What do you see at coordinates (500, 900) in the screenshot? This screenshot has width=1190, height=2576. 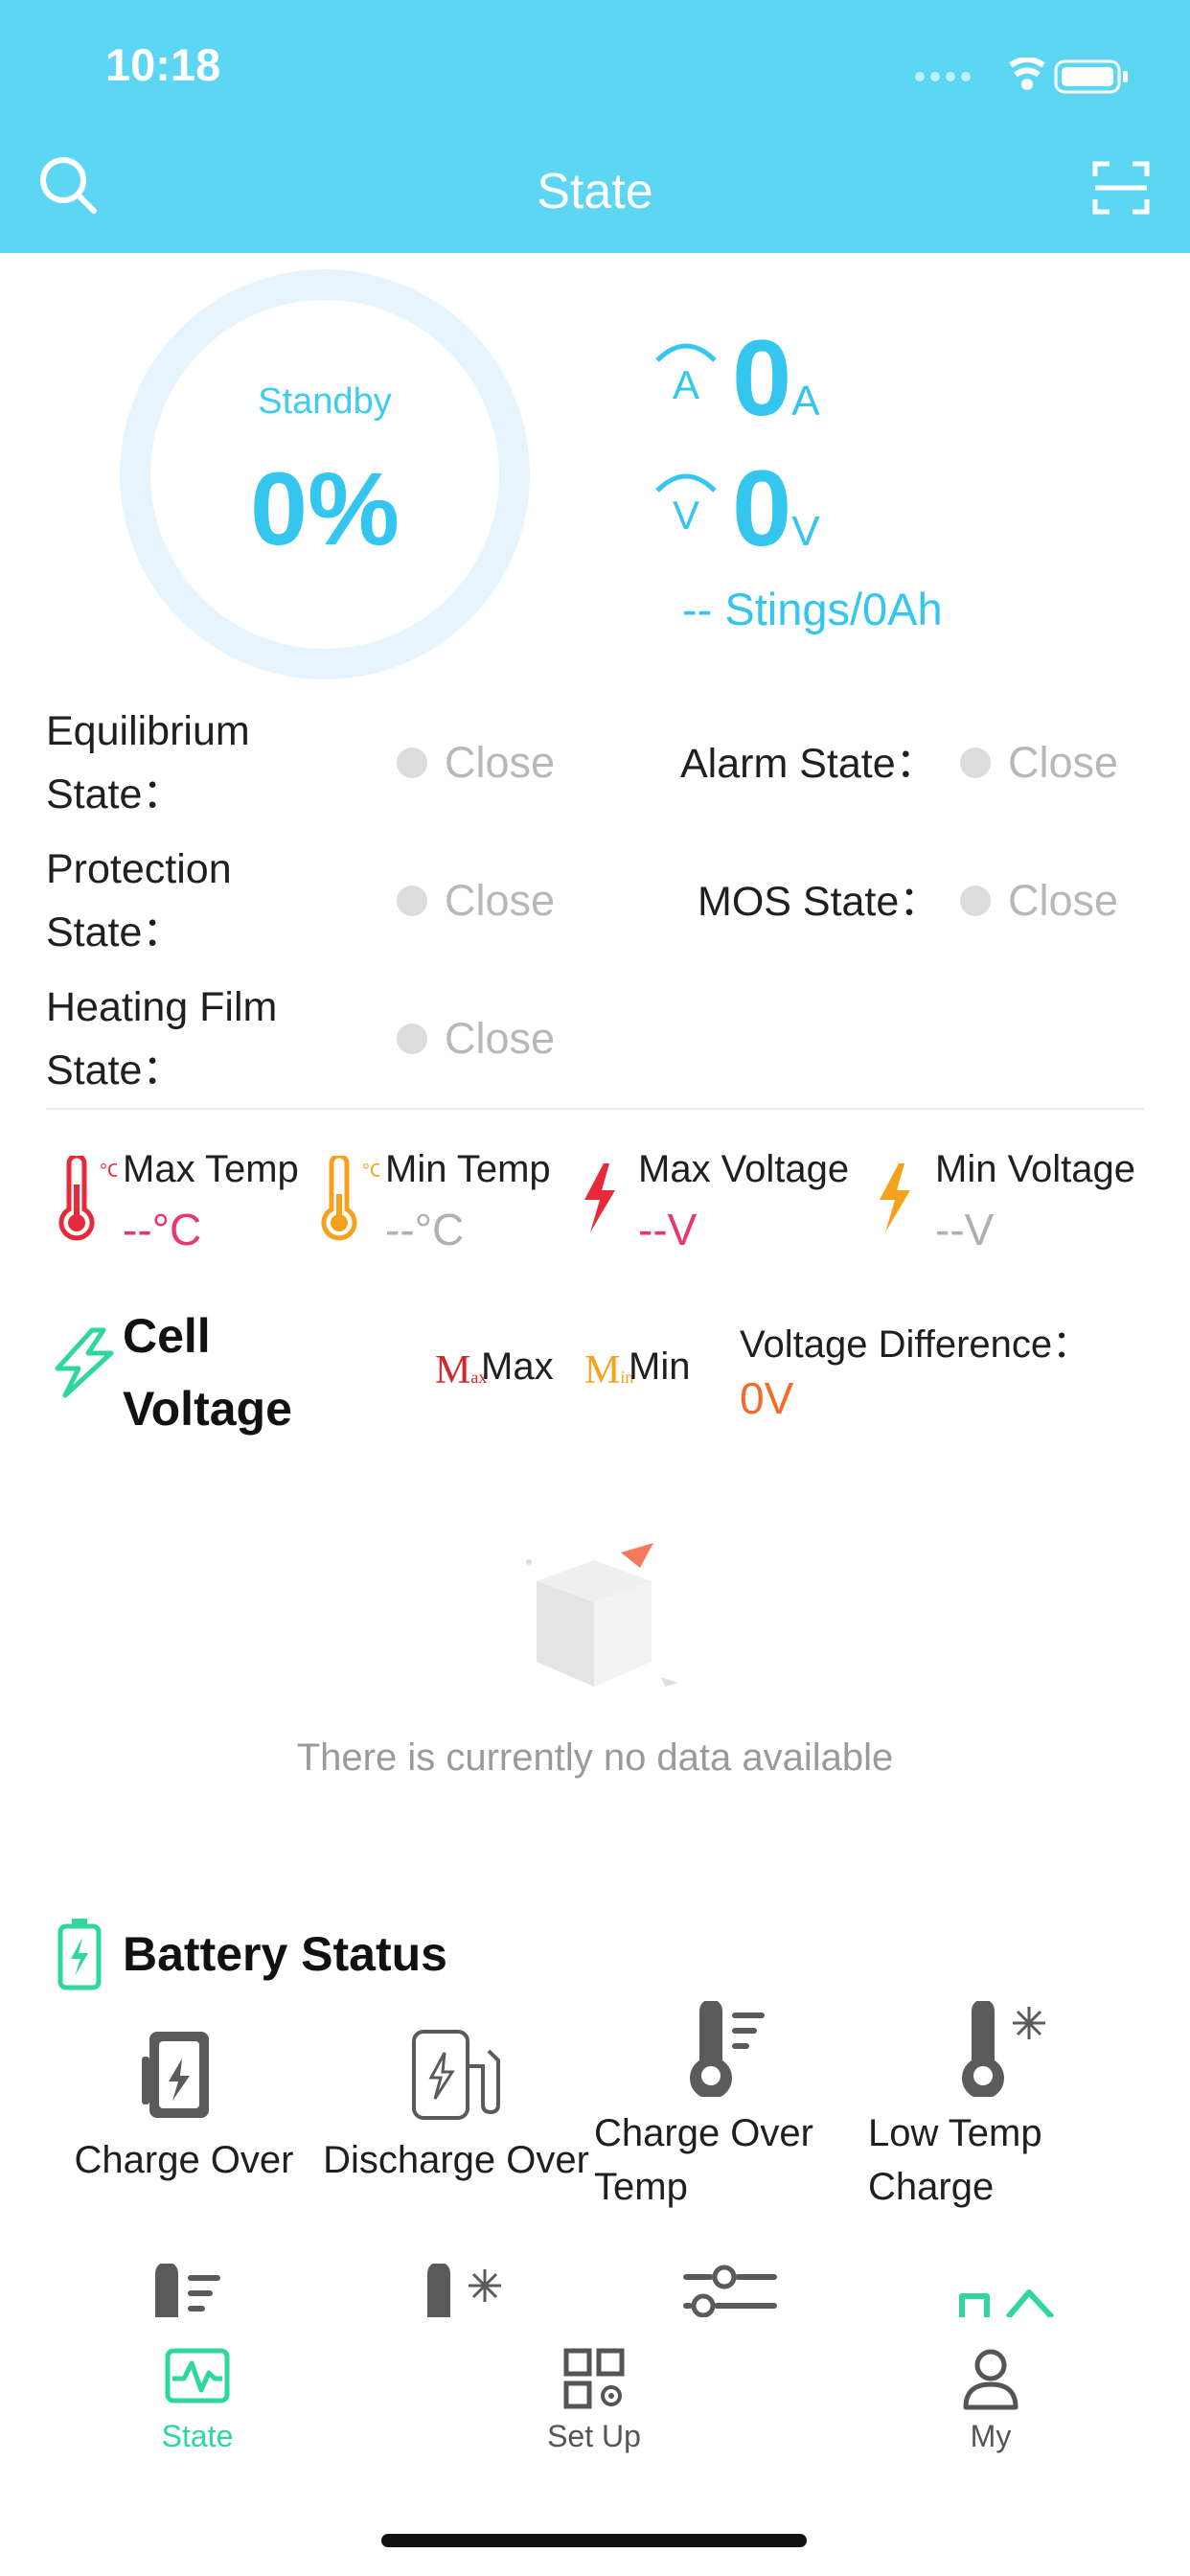 I see `protection-state-text: Close` at bounding box center [500, 900].